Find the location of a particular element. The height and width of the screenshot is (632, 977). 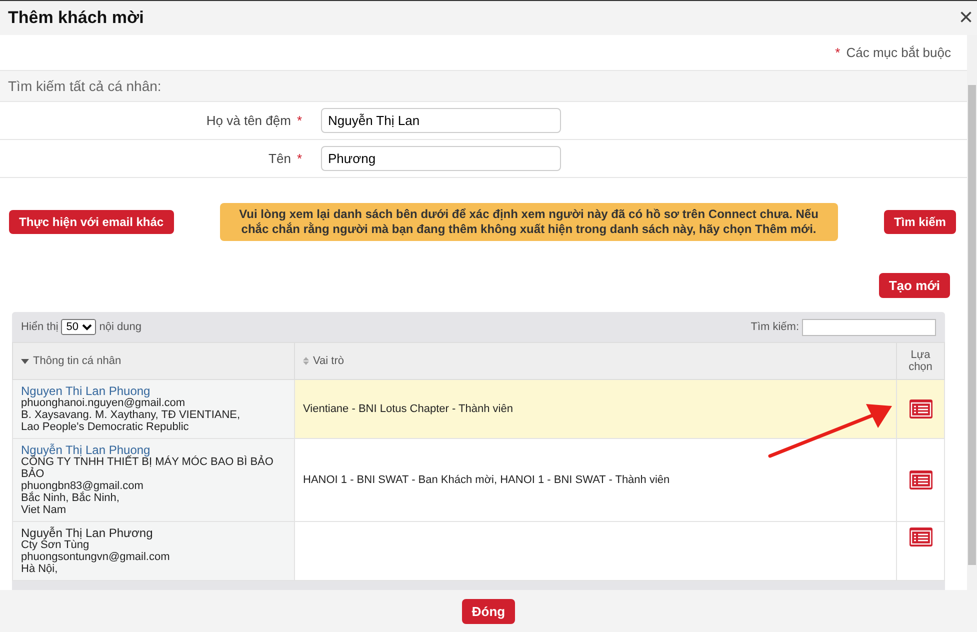

section-title: Tìm kiếm tất cả cá nhân: is located at coordinates (483, 86).